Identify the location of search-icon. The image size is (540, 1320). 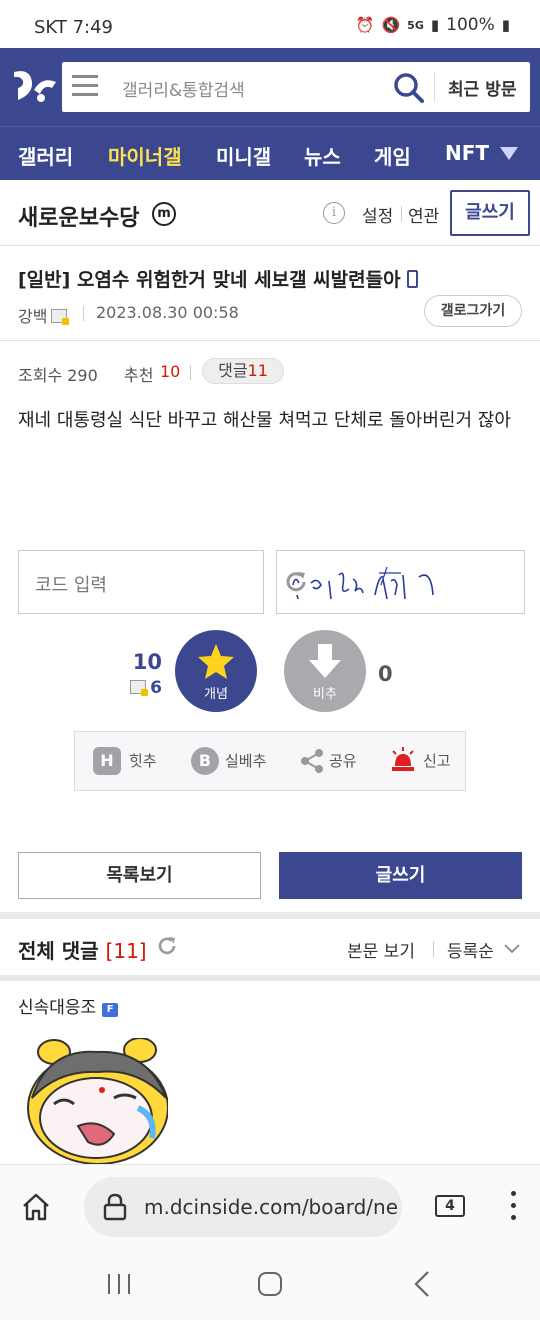
(409, 88).